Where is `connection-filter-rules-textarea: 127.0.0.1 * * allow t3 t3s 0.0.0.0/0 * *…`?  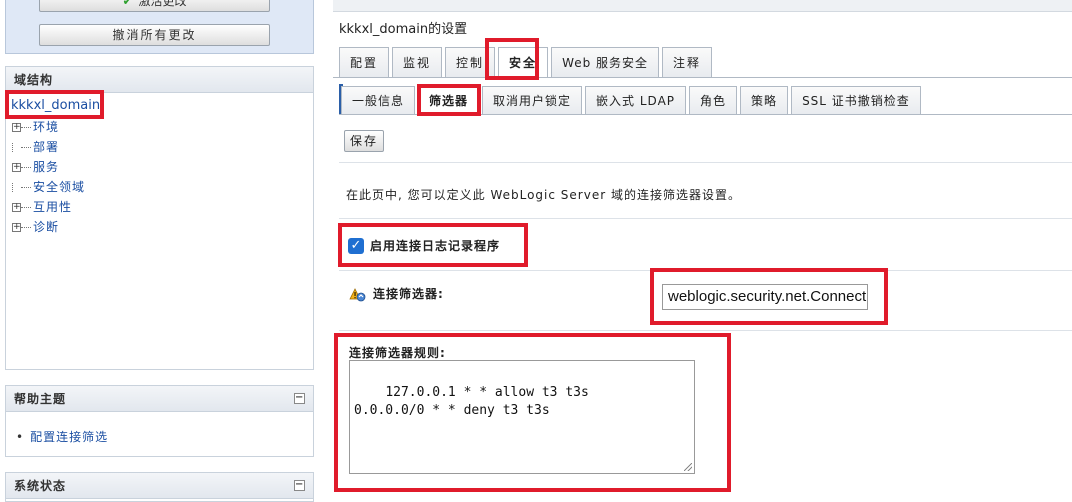
connection-filter-rules-textarea: 127.0.0.1 * * allow t3 t3s 0.0.0.0/0 * *… is located at coordinates (522, 417).